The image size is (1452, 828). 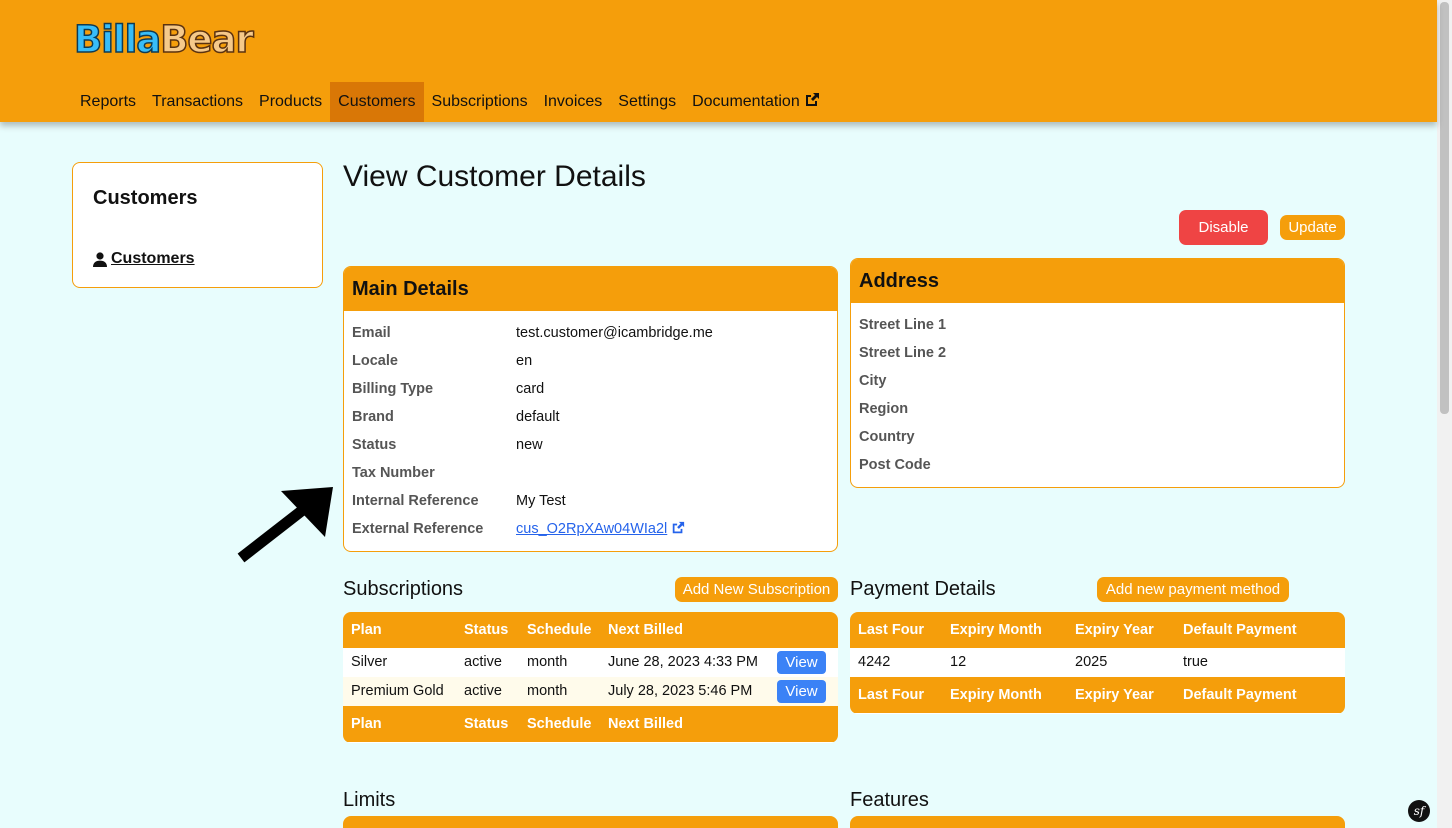 What do you see at coordinates (290, 102) in the screenshot?
I see `nav-products: Products` at bounding box center [290, 102].